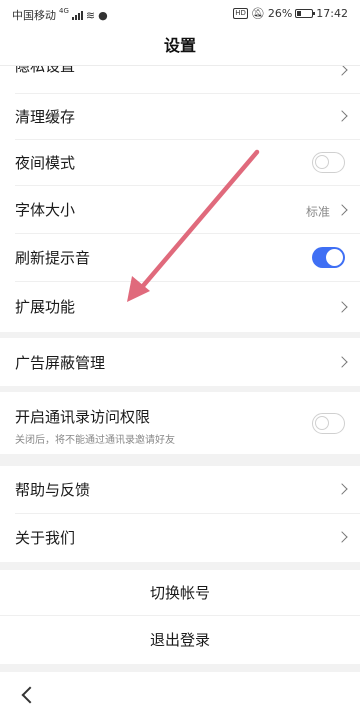  What do you see at coordinates (180, 307) in the screenshot?
I see `settings-item-extensions: 扩展功能` at bounding box center [180, 307].